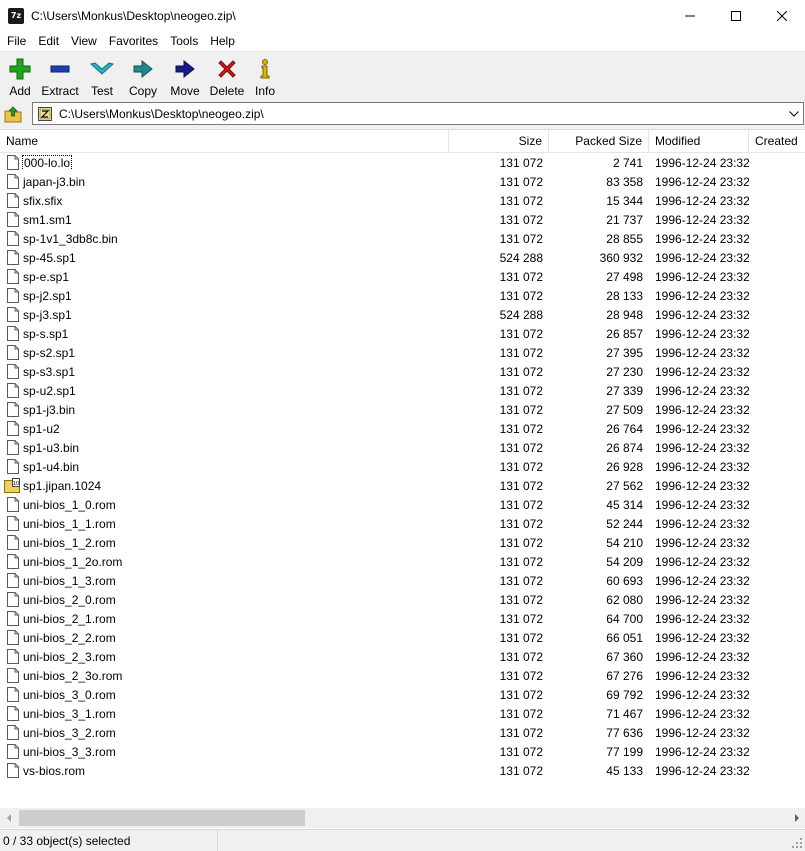 The width and height of the screenshot is (805, 851). I want to click on test-label: Test, so click(101, 91).